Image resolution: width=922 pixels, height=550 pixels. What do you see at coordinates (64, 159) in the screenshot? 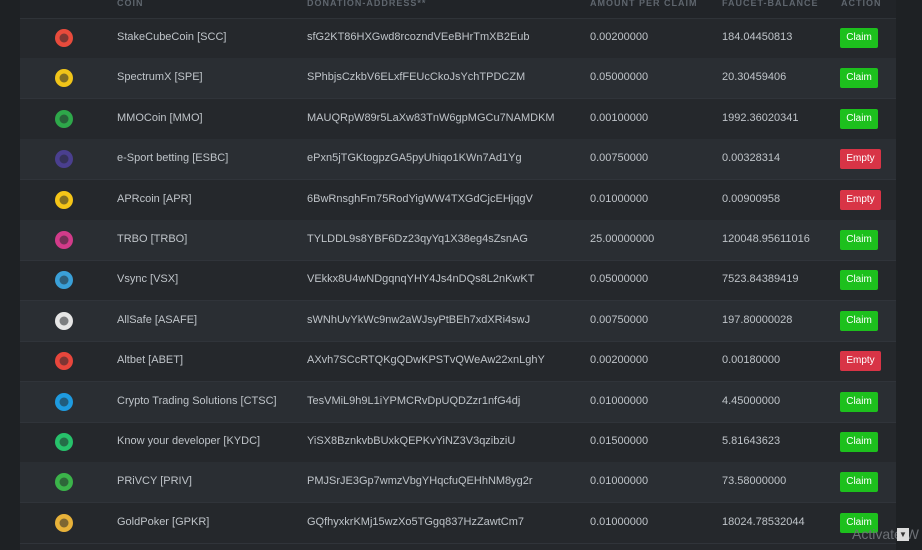
I see `esbc-logo-icon` at bounding box center [64, 159].